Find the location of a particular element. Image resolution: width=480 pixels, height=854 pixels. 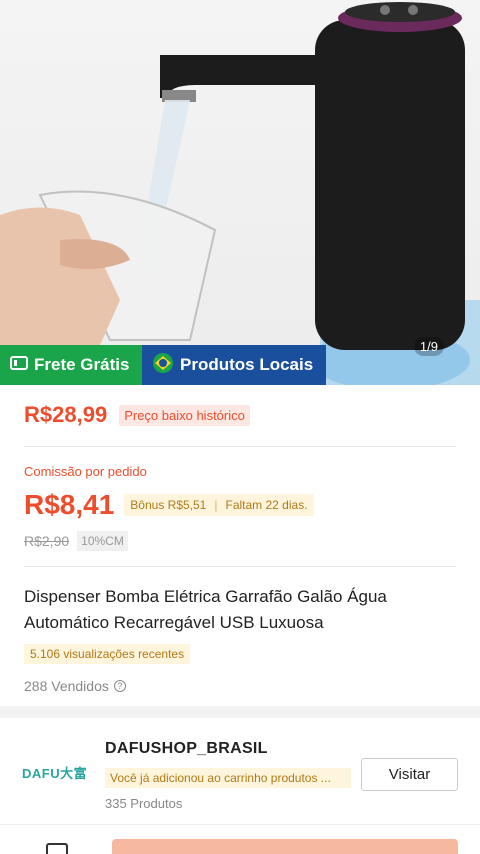

free-shipping-badge: Frete Grátis is located at coordinates (71, 365).